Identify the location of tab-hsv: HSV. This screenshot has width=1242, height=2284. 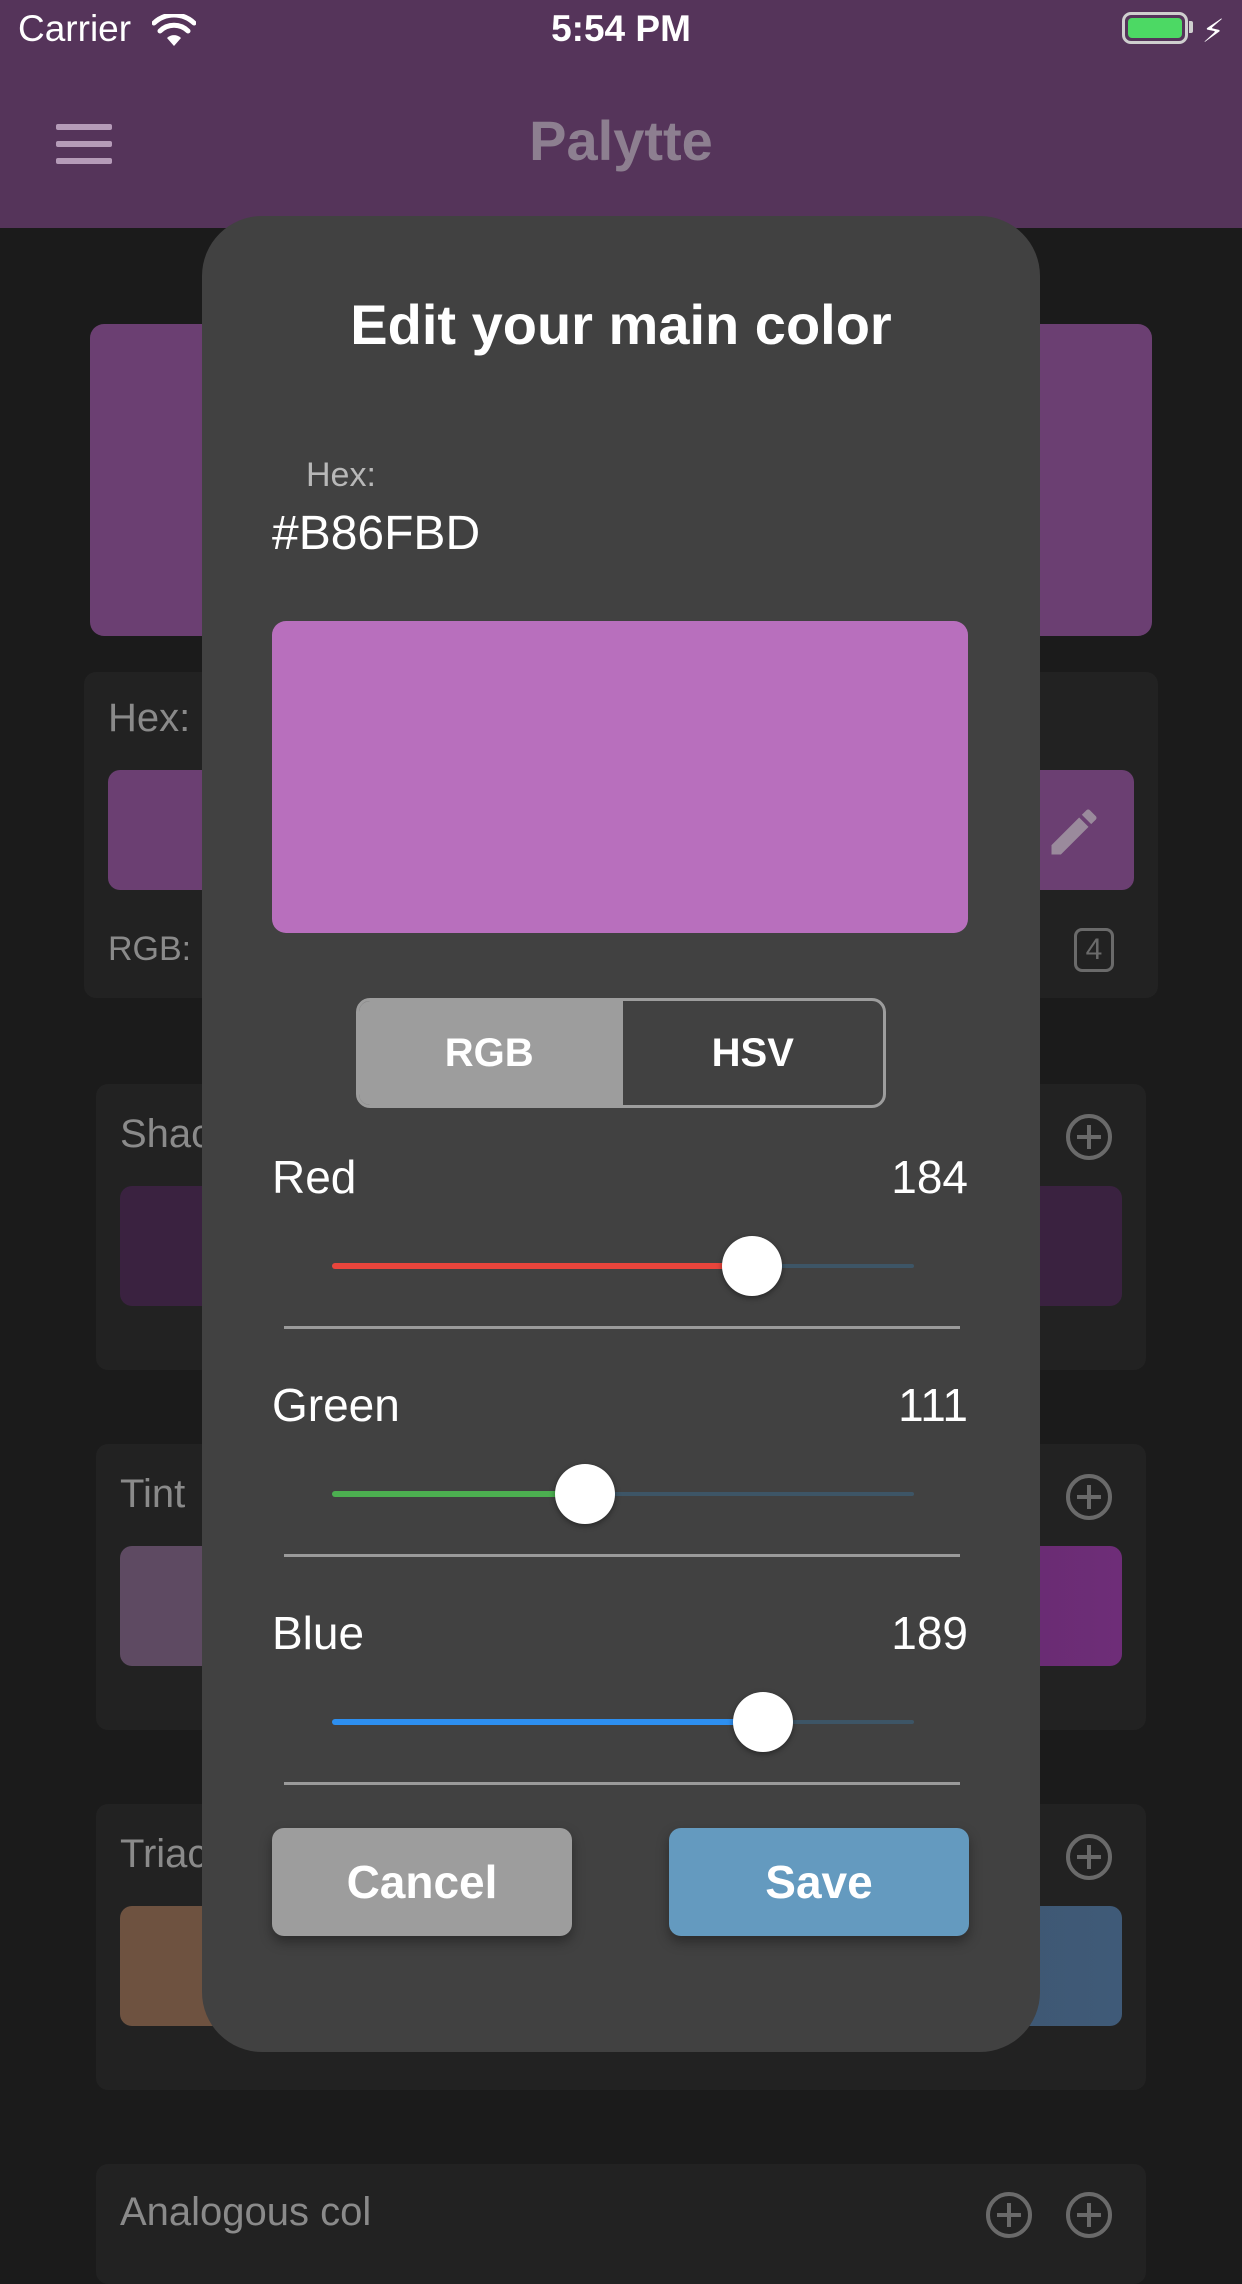
(751, 1053).